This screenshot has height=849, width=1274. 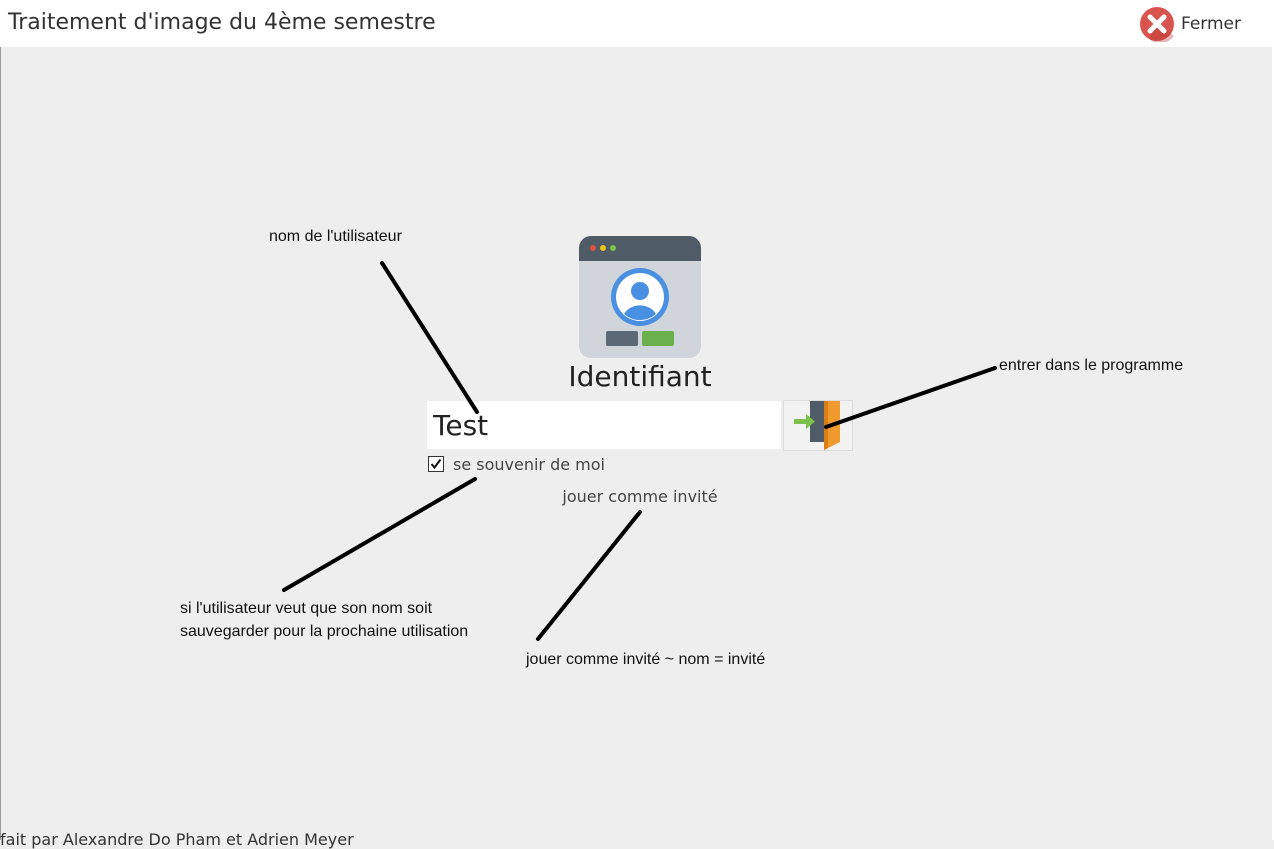 What do you see at coordinates (589, 575) in the screenshot?
I see `annotation-line-guest` at bounding box center [589, 575].